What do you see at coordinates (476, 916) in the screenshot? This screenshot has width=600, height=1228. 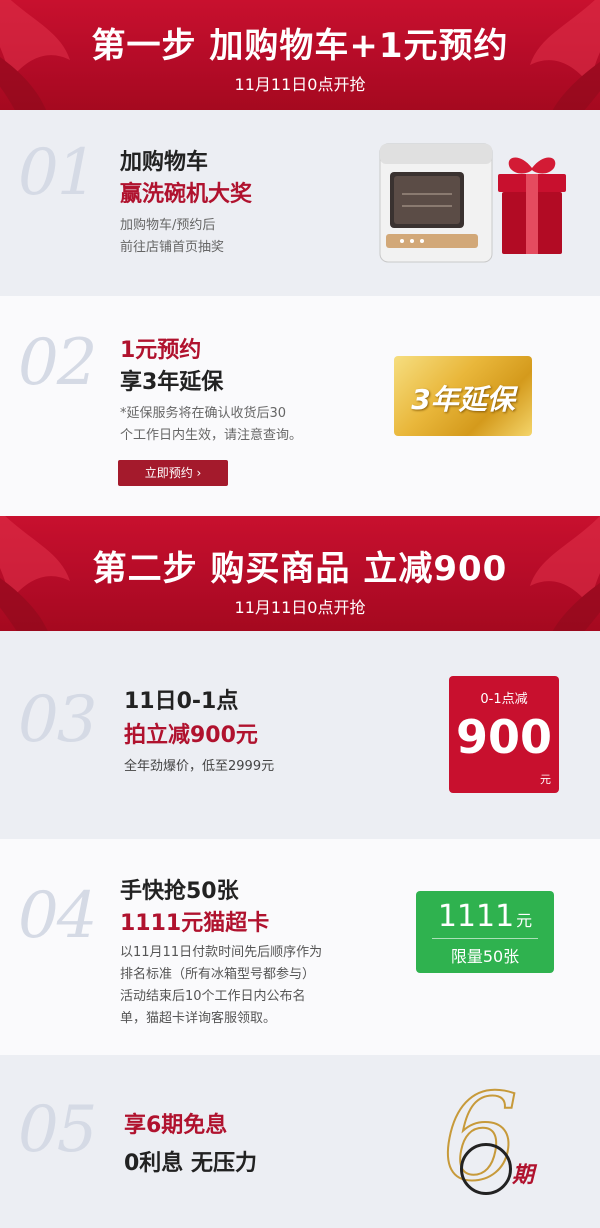 I see `tmall-card-value: 1111` at bounding box center [476, 916].